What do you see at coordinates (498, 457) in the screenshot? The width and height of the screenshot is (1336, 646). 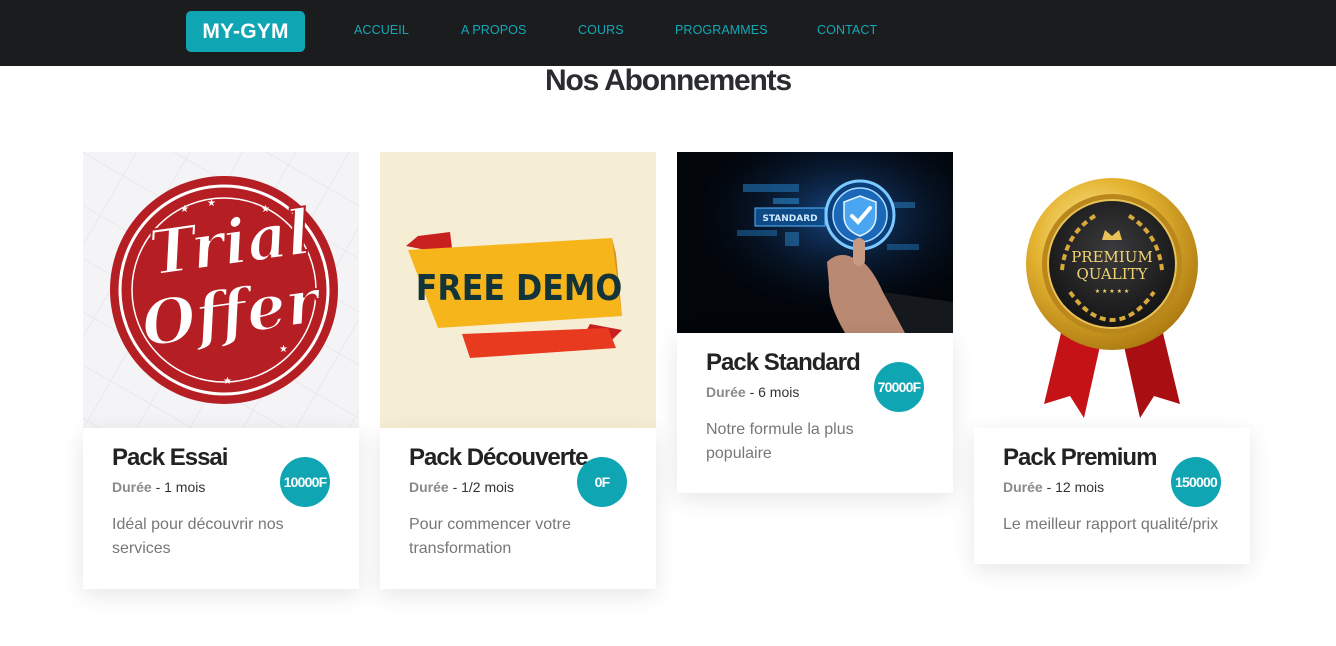 I see `card-title: Pack Découverte` at bounding box center [498, 457].